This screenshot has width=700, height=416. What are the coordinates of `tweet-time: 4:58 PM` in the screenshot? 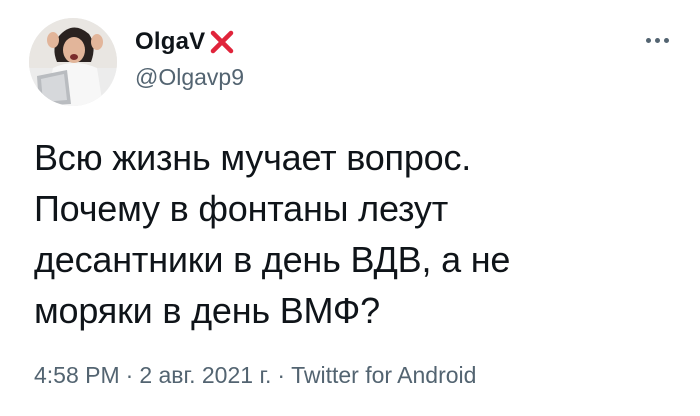 It's located at (77, 375).